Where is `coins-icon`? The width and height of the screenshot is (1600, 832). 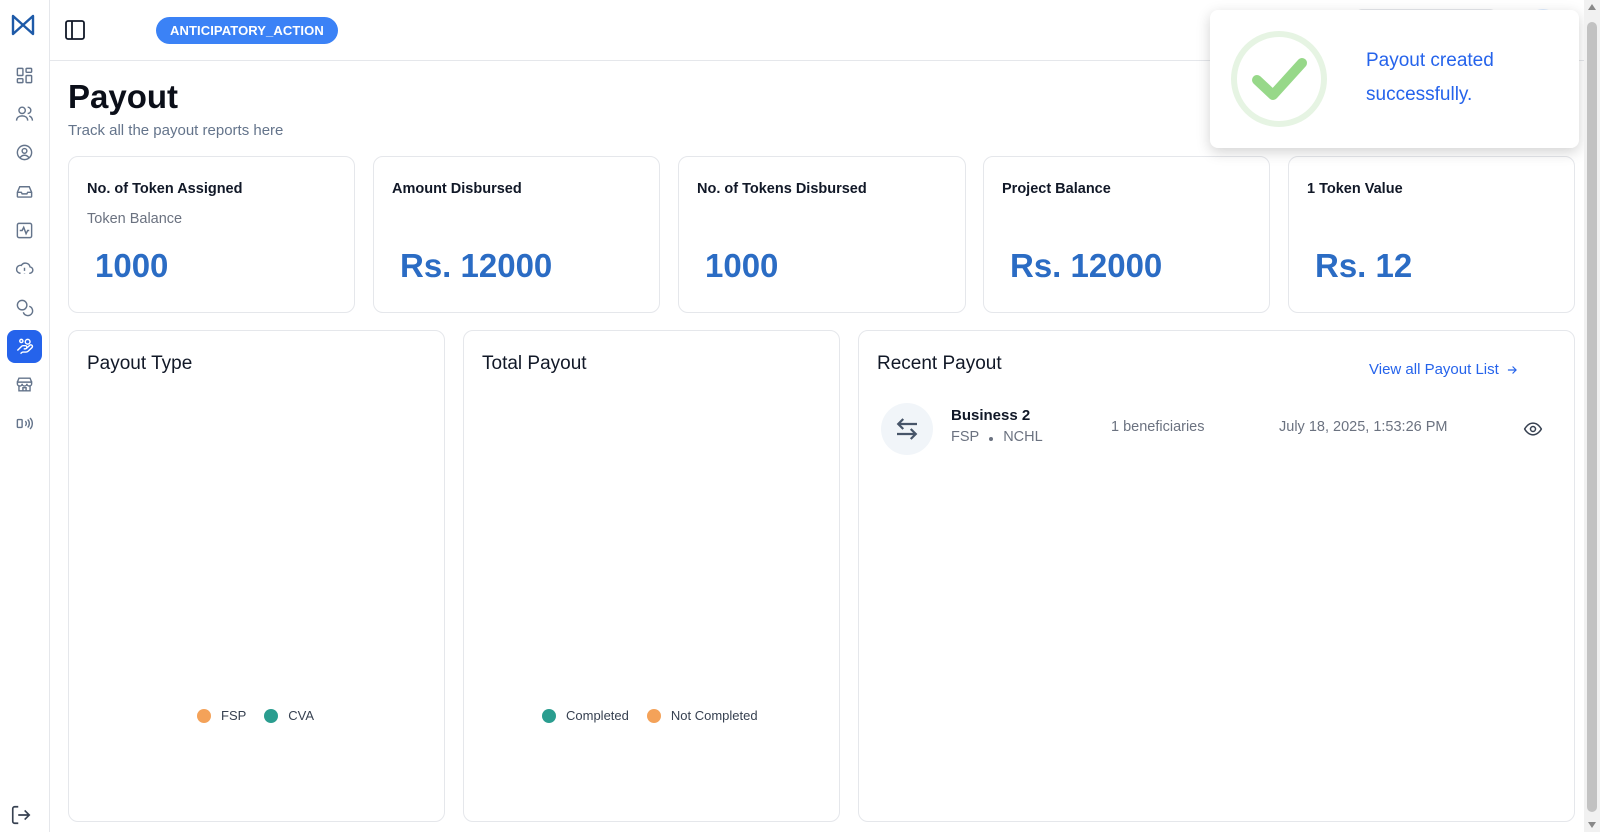
coins-icon is located at coordinates (25, 308).